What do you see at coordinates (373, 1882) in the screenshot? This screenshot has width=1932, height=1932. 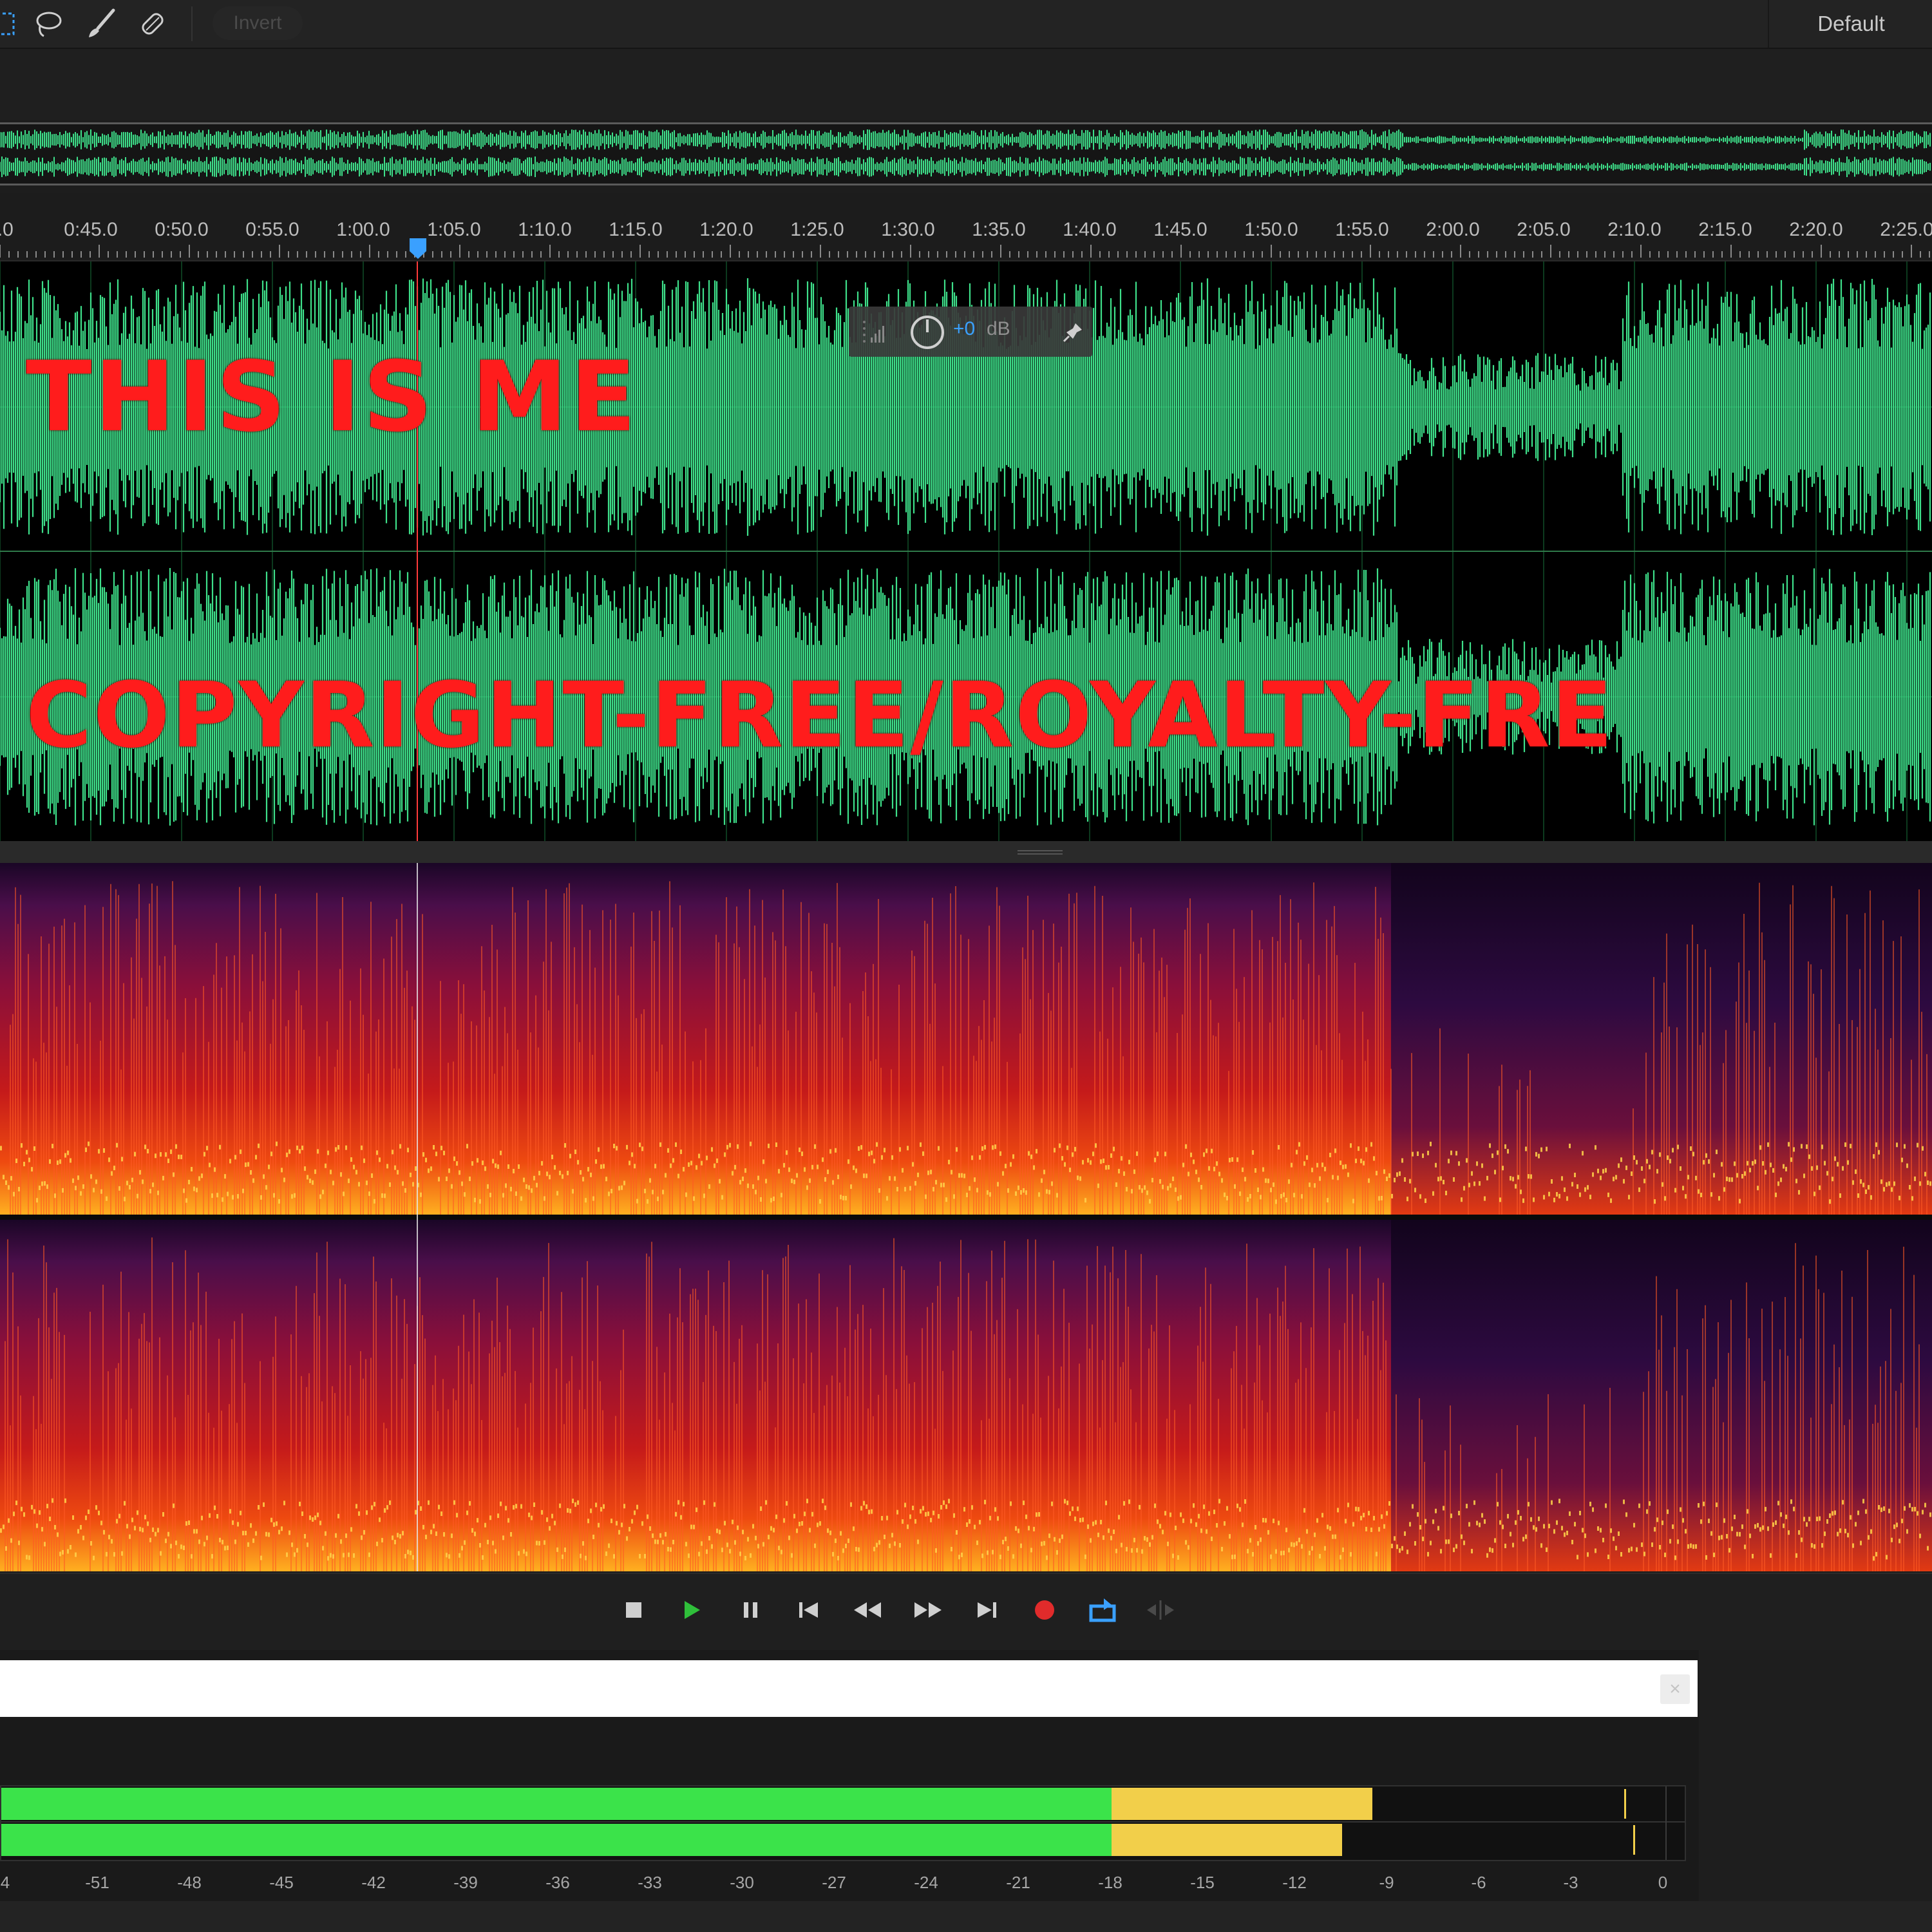 I see `meter-scale-label: -42` at bounding box center [373, 1882].